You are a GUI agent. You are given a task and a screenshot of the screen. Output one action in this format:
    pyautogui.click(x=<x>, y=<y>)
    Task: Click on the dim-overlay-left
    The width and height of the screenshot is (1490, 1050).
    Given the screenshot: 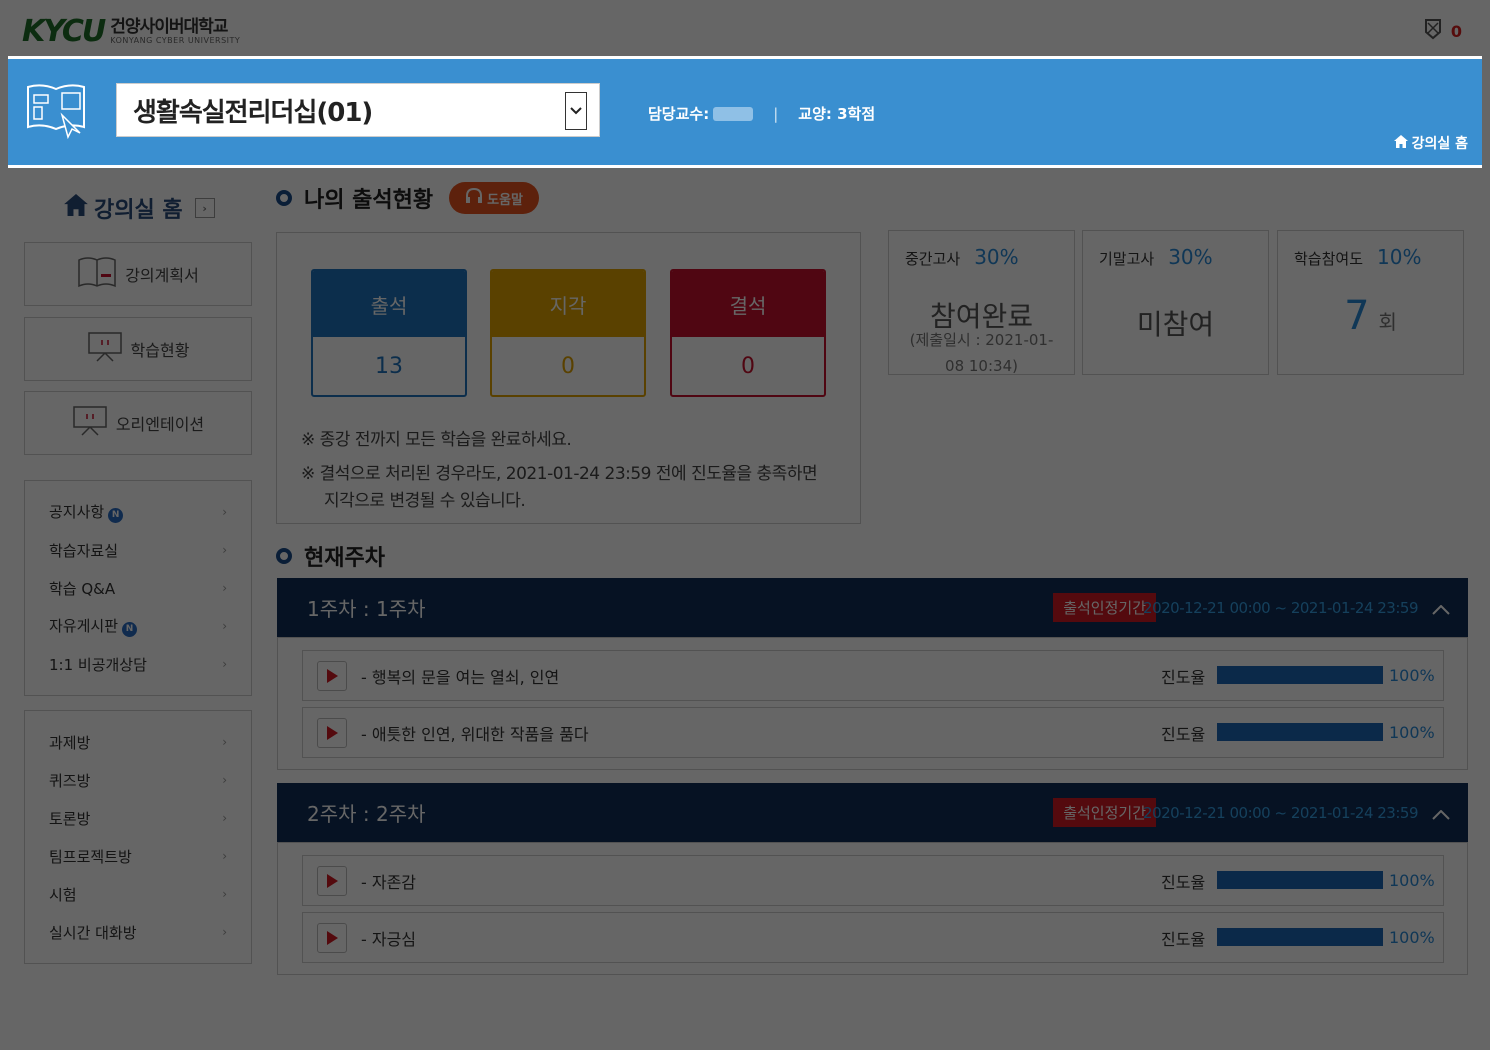 What is the action you would take?
    pyautogui.click(x=4, y=112)
    